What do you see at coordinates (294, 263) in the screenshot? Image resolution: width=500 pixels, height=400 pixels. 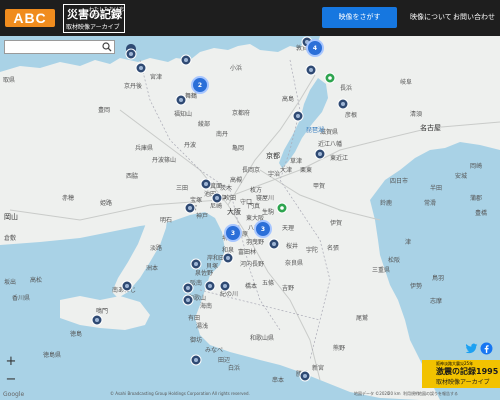 I see `place-label-nara-pref: 奈良県` at bounding box center [294, 263].